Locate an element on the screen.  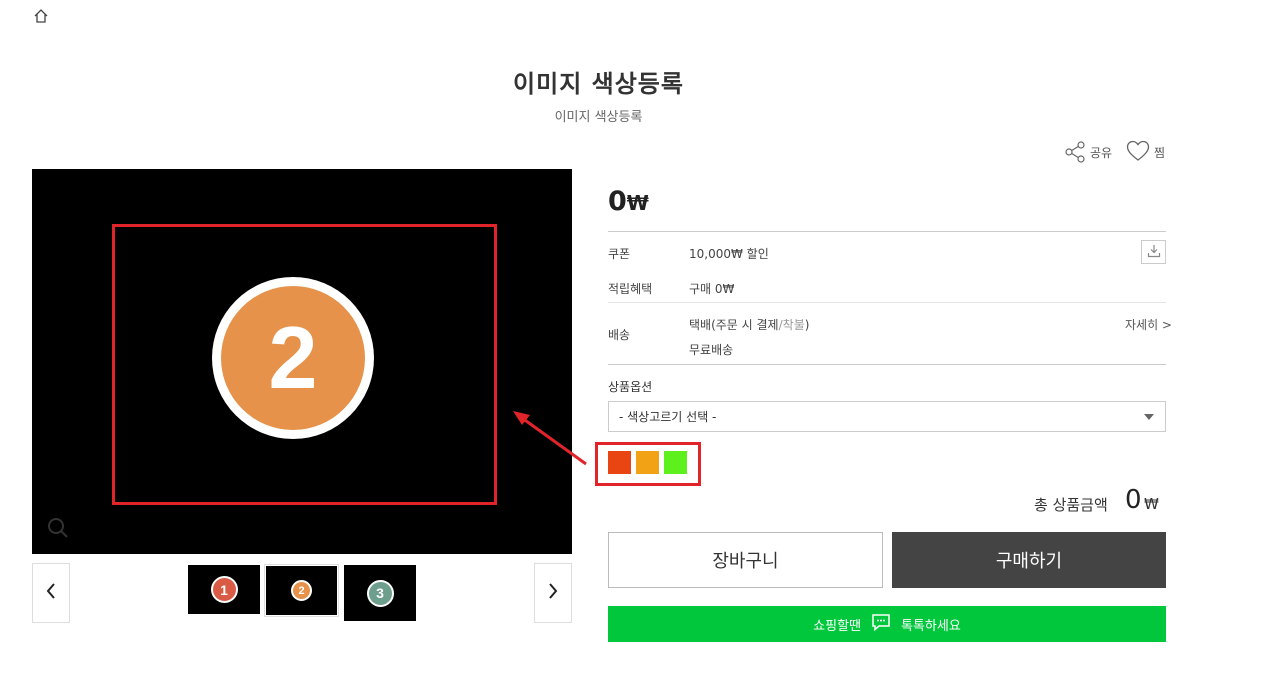
shipping-detail-link: 자세히 > is located at coordinates (1148, 324).